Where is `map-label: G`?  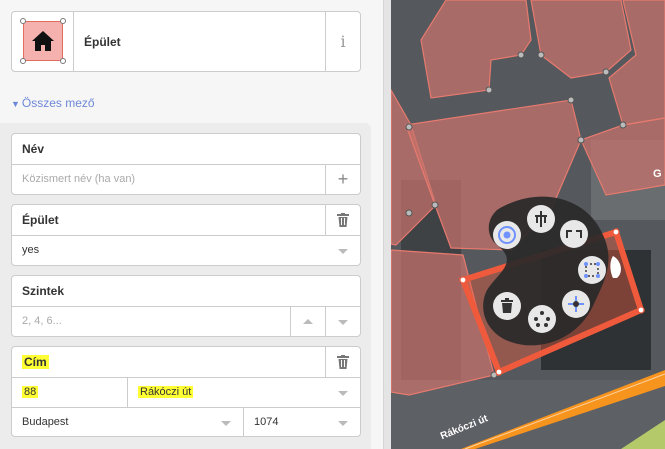
map-label: G is located at coordinates (657, 174).